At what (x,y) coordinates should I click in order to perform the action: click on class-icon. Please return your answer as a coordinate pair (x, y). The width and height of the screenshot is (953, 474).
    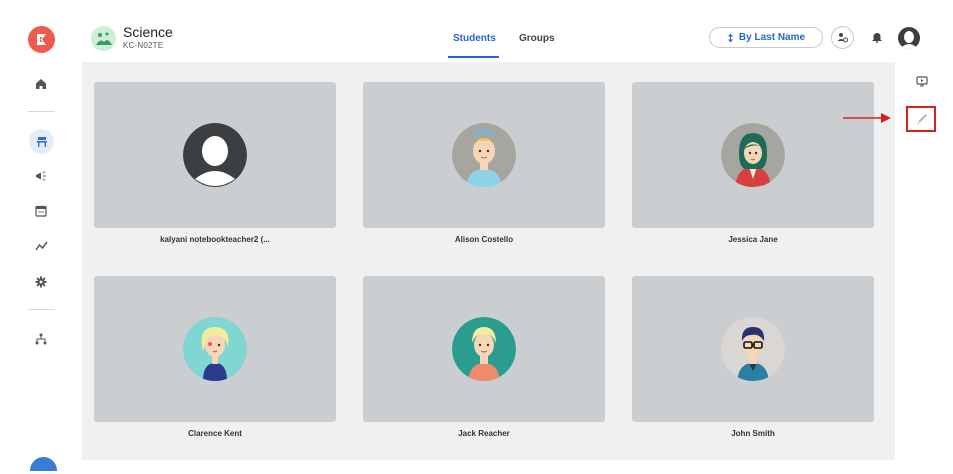
    Looking at the image, I should click on (103, 38).